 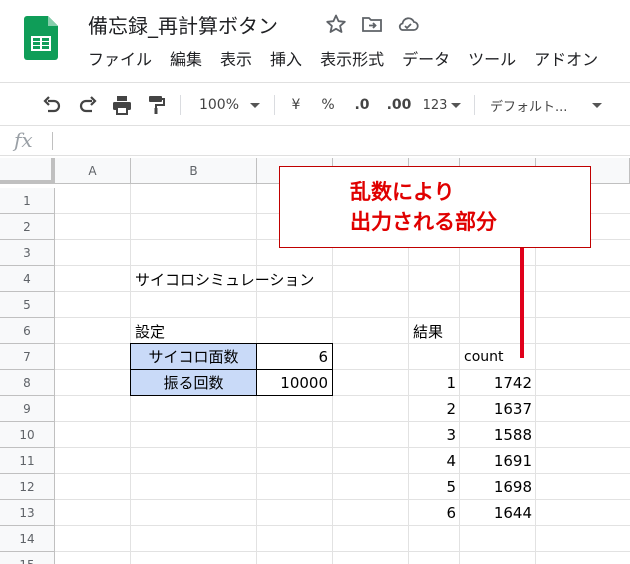 What do you see at coordinates (402, 192) in the screenshot?
I see `callout-line-1: 乱数により` at bounding box center [402, 192].